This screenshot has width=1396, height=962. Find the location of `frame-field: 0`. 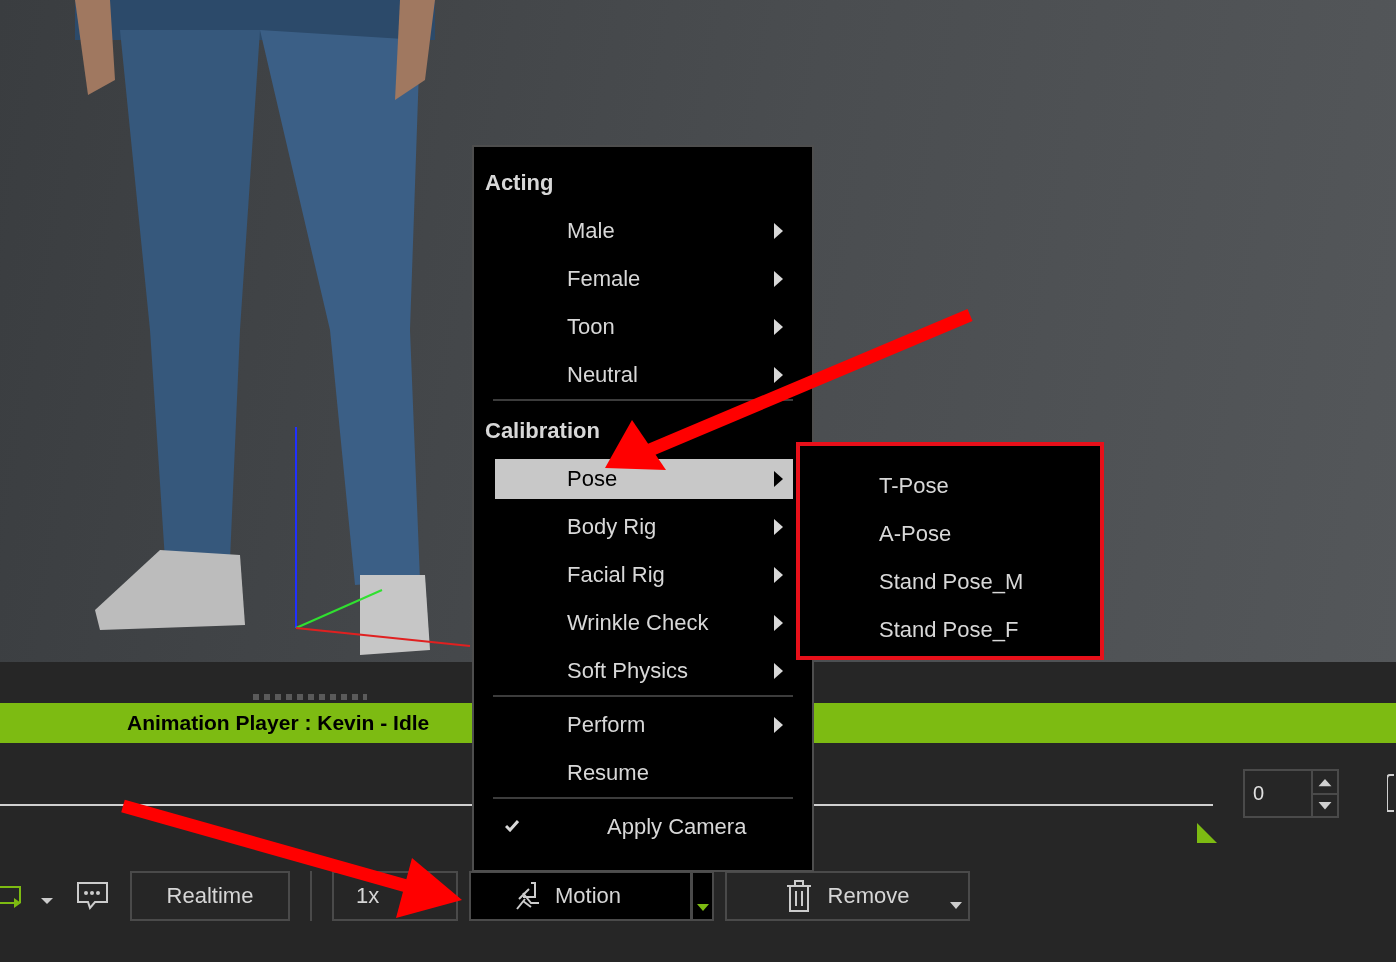

frame-field: 0 is located at coordinates (1278, 793).